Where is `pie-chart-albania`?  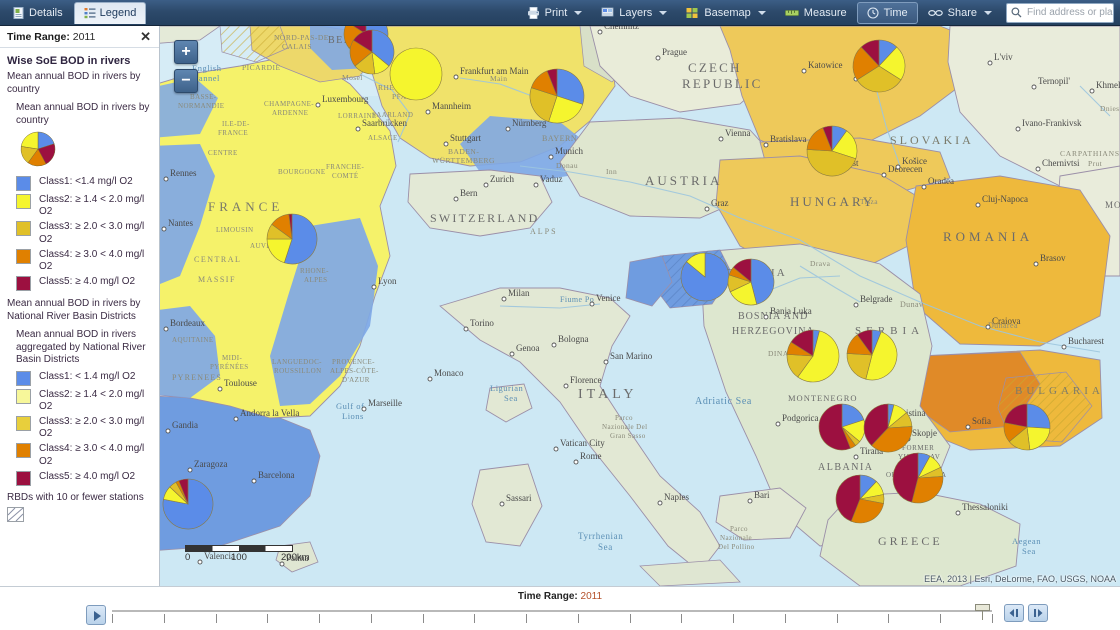
pie-chart-albania is located at coordinates (860, 499).